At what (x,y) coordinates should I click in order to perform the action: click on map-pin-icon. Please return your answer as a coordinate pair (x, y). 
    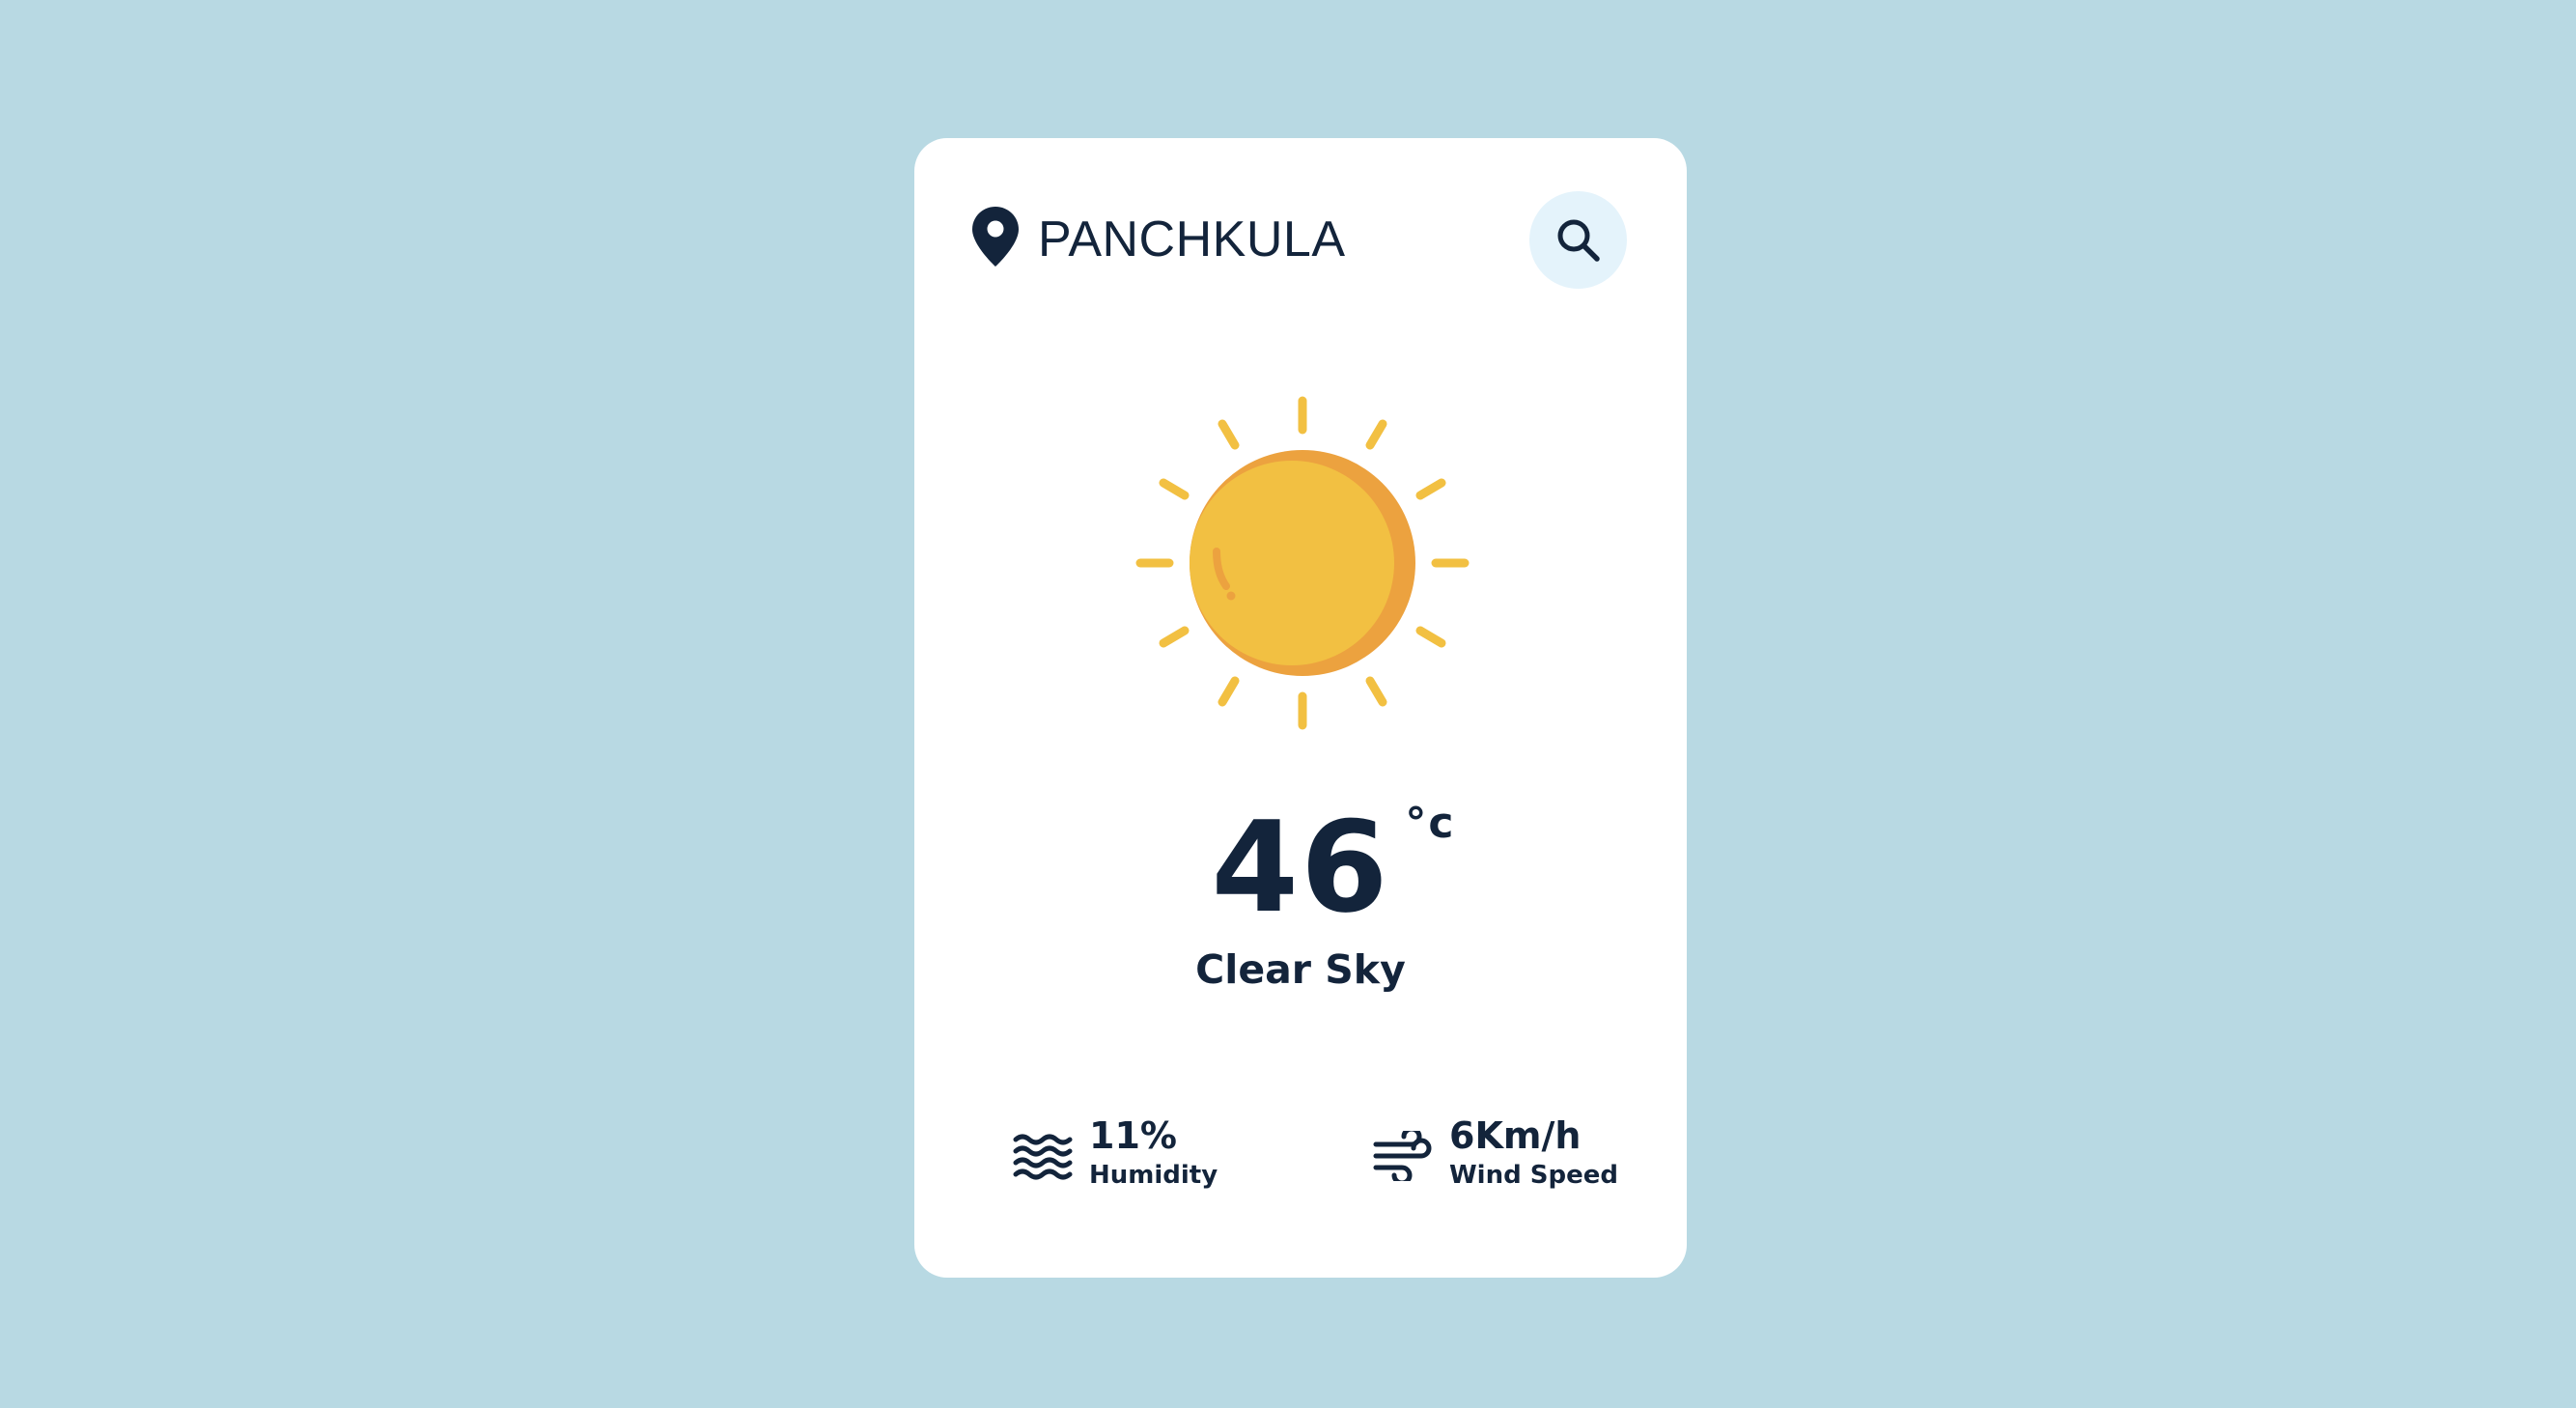
    Looking at the image, I should click on (996, 237).